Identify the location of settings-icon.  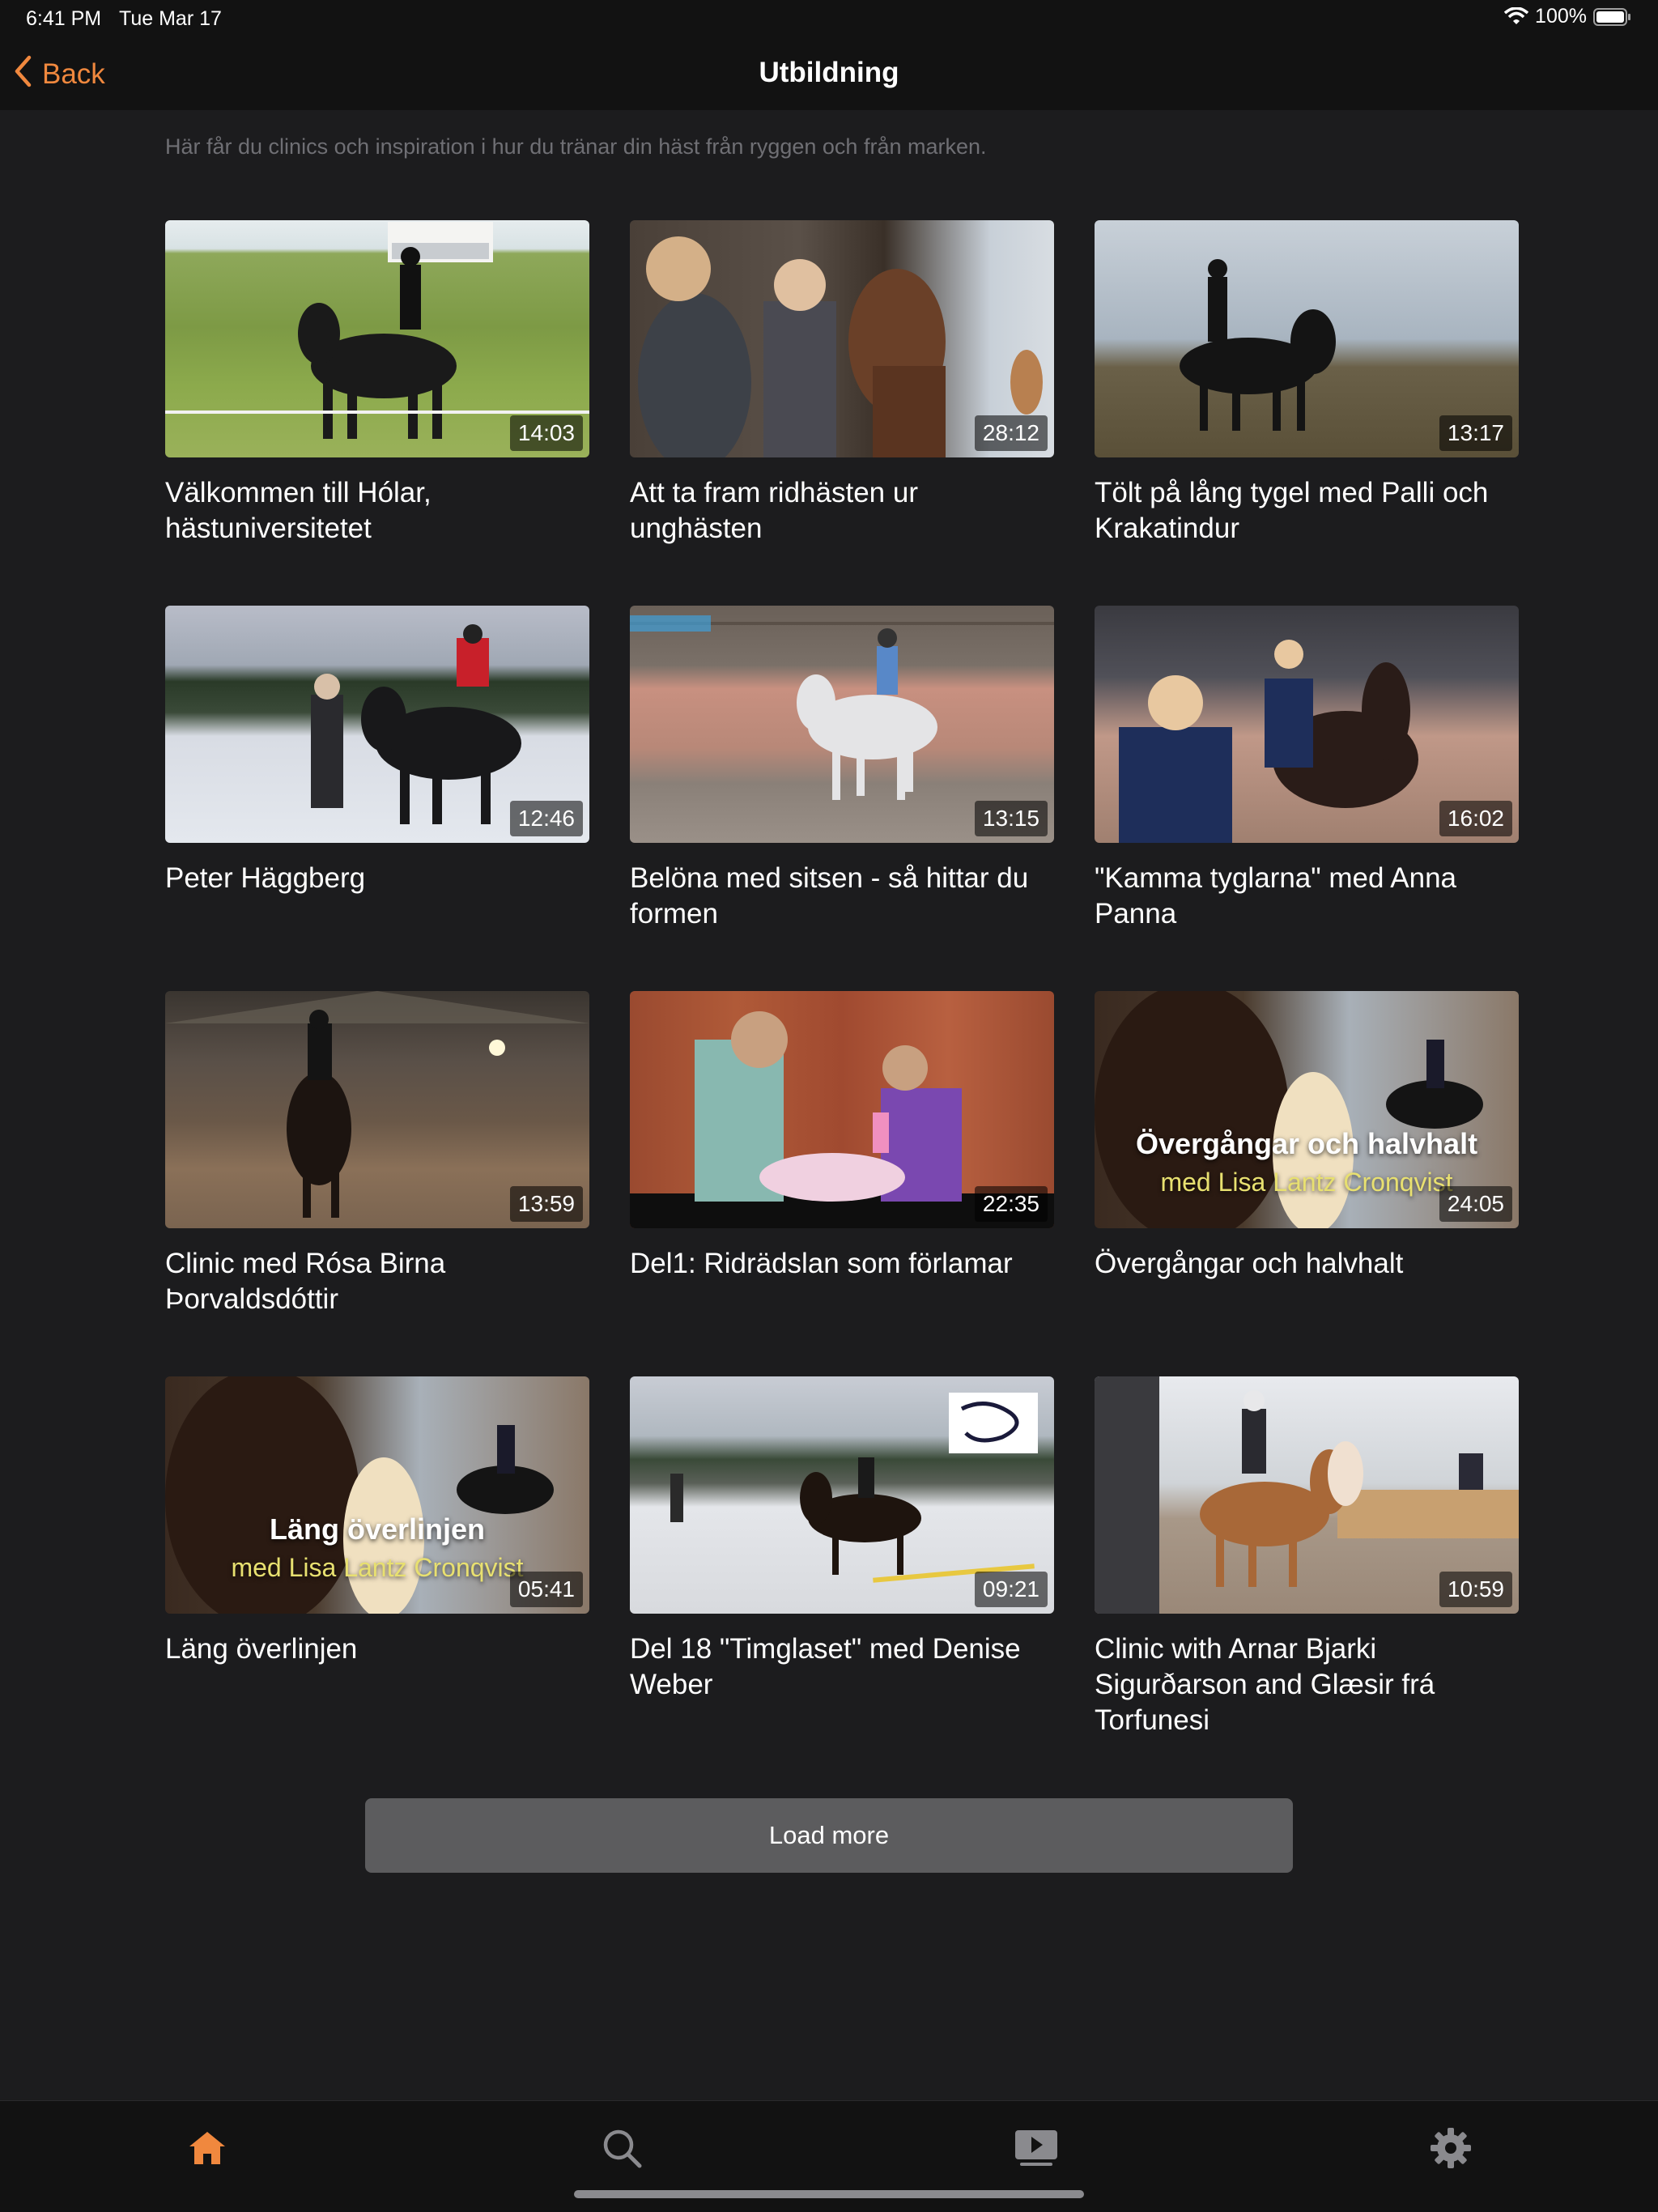
(1451, 2150).